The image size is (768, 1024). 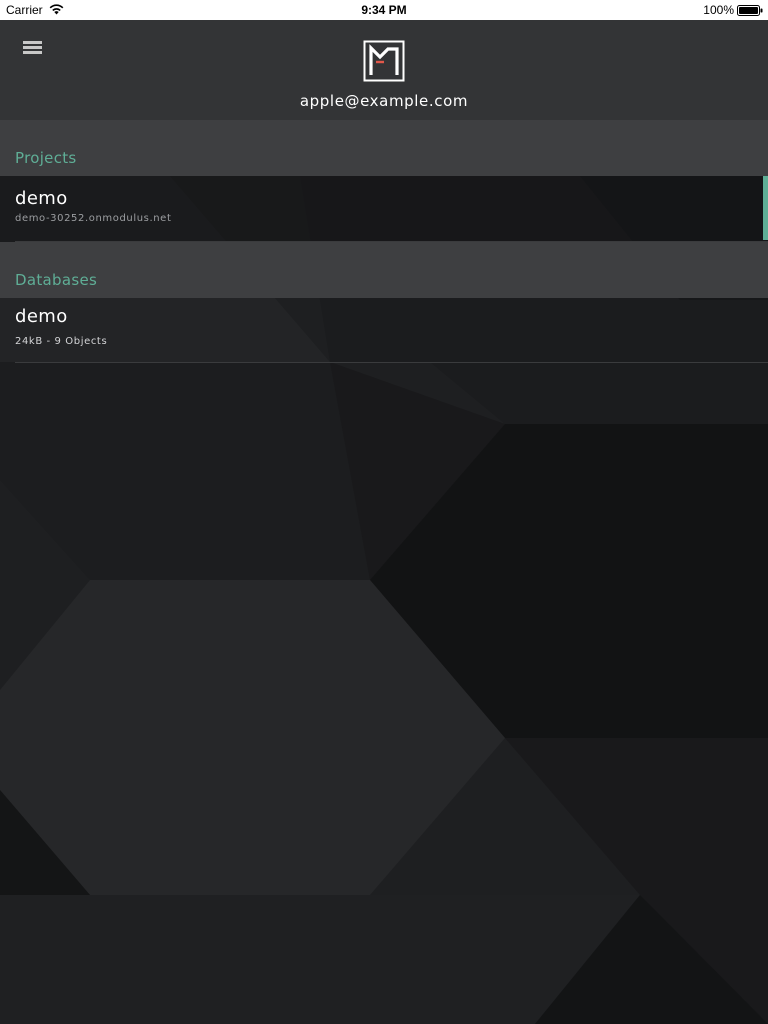 What do you see at coordinates (56, 280) in the screenshot?
I see `databases-section-title: Databases` at bounding box center [56, 280].